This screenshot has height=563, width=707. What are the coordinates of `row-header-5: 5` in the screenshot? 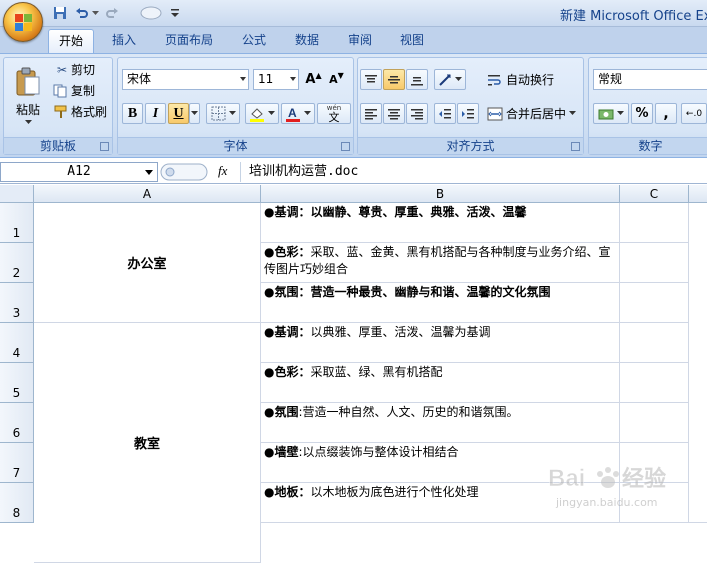 It's located at (17, 383).